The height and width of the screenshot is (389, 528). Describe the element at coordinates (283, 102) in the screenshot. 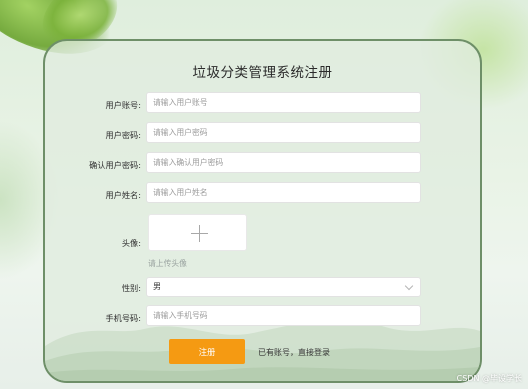

I see `username-input` at that location.